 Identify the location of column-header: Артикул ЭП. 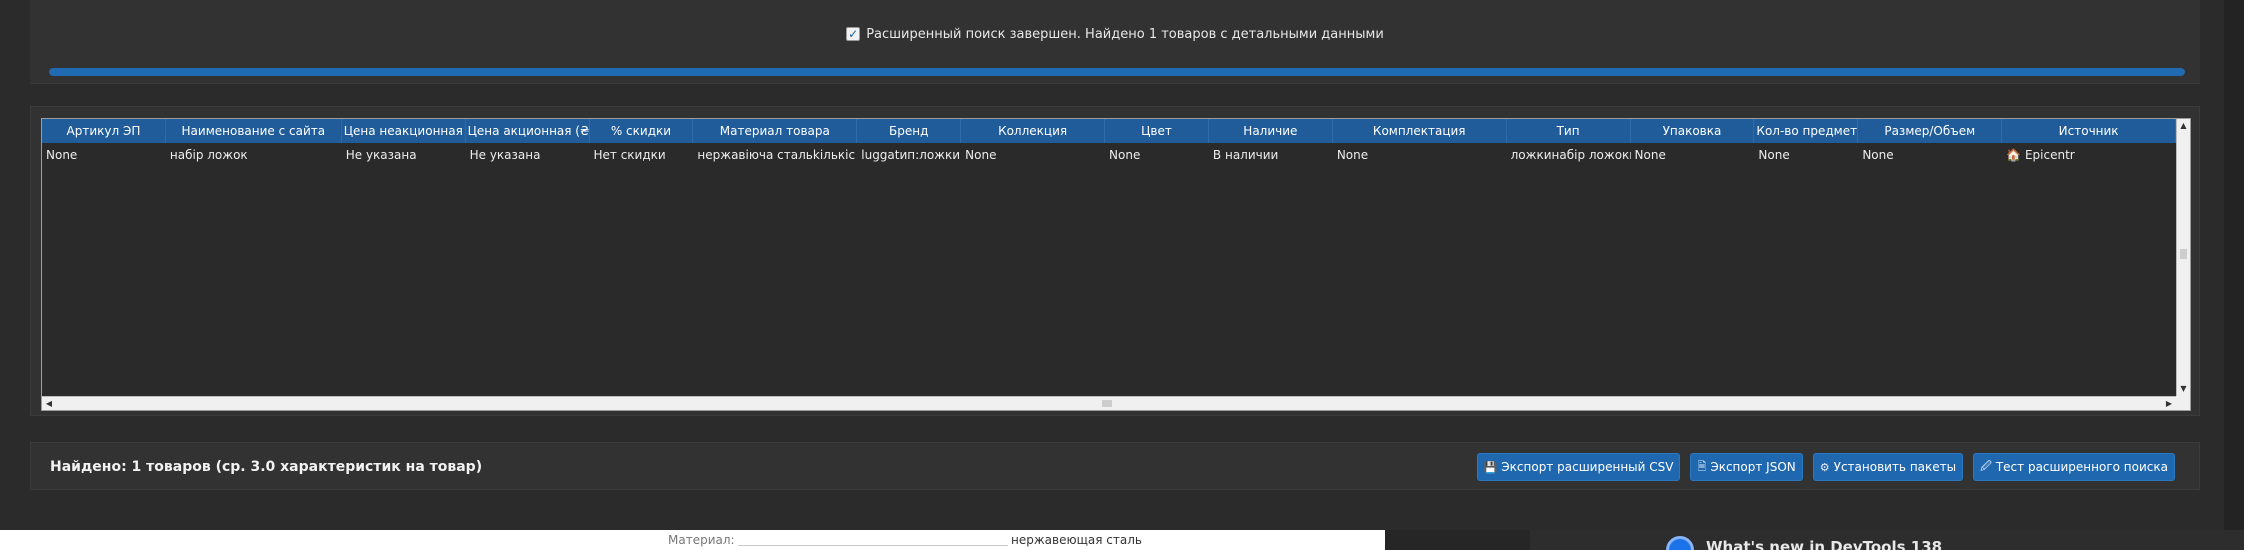
(104, 131).